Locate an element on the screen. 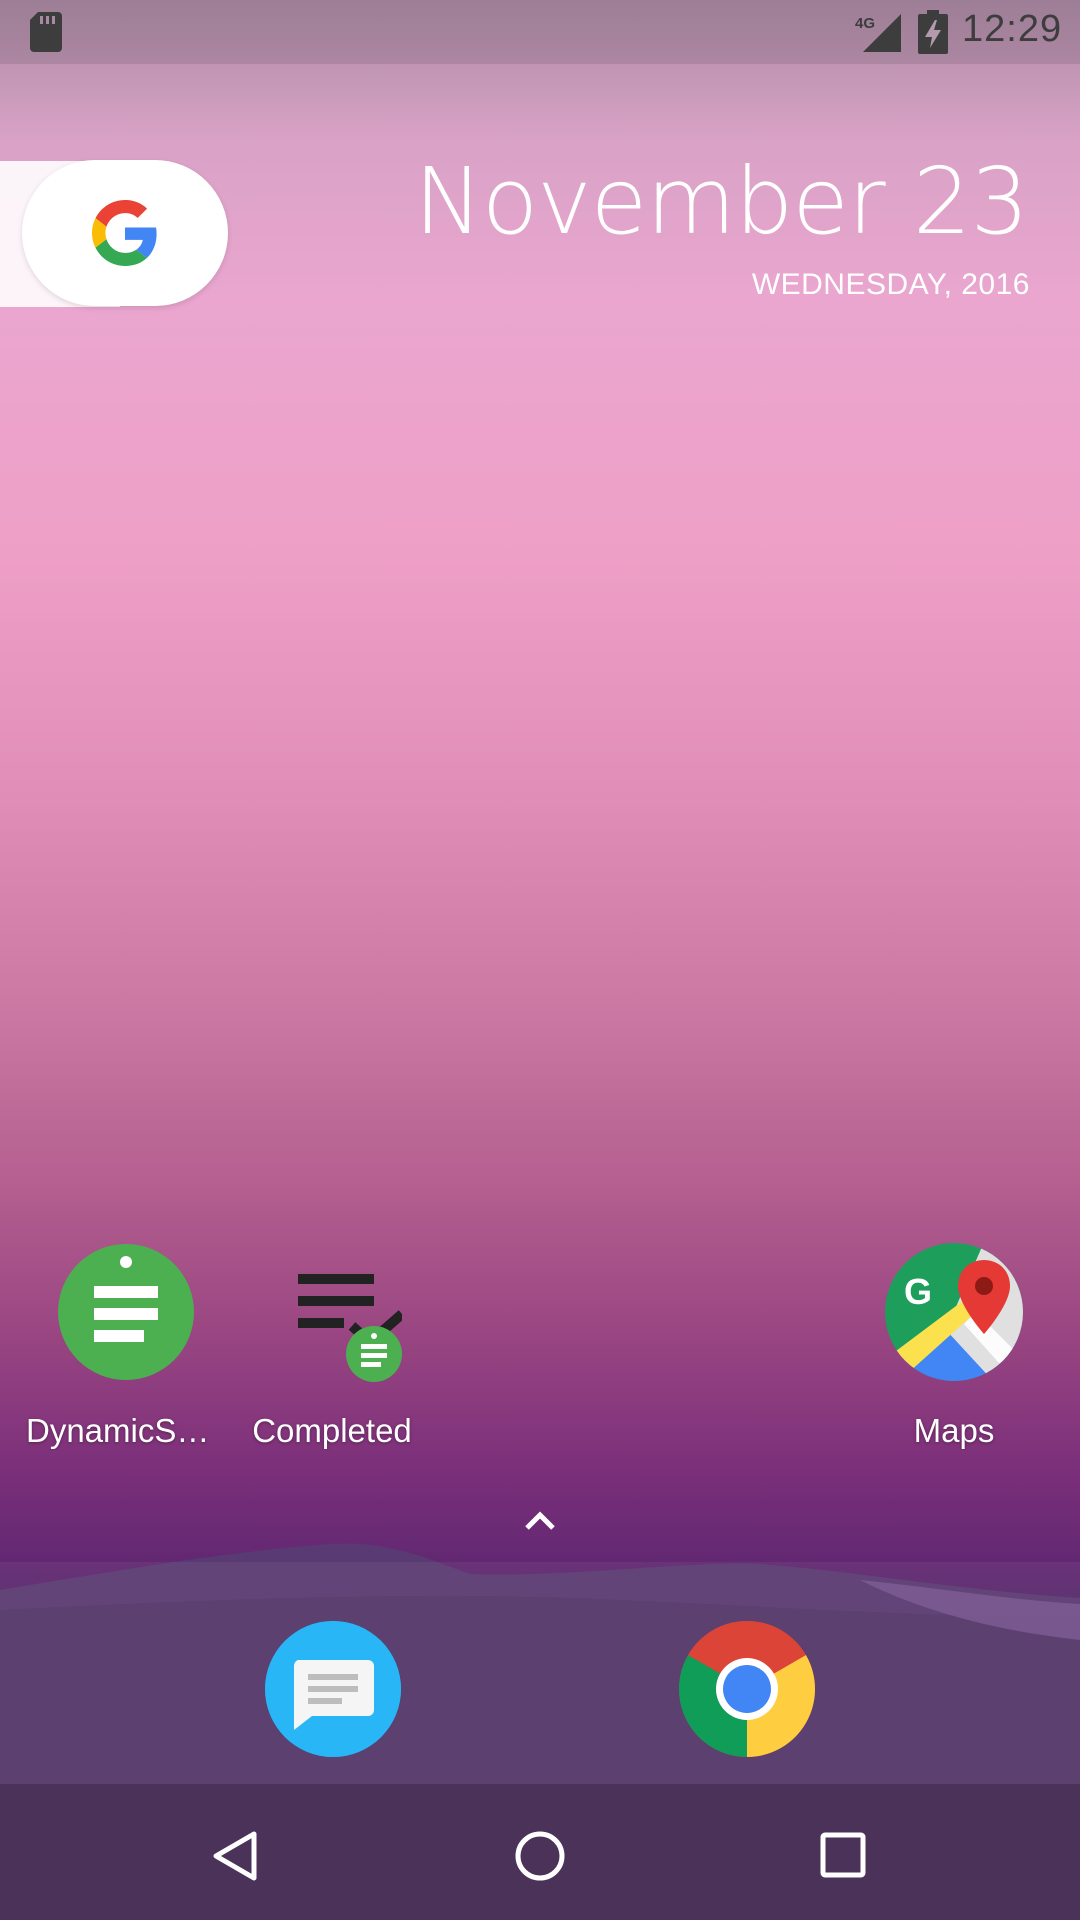  messages-app-icon is located at coordinates (333, 1689).